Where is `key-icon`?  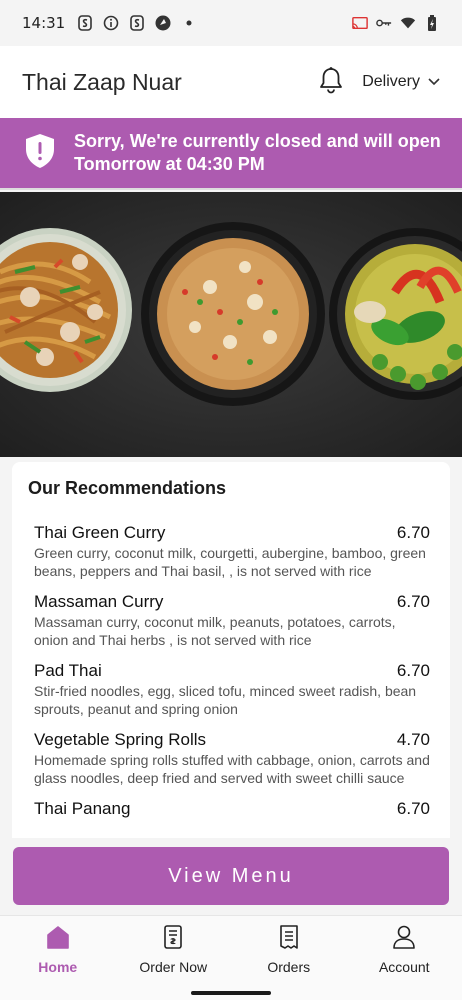 key-icon is located at coordinates (384, 23).